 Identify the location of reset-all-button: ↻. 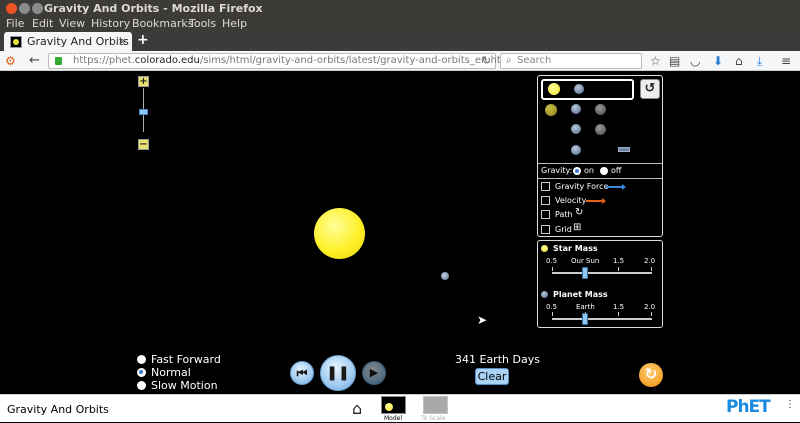
(651, 375).